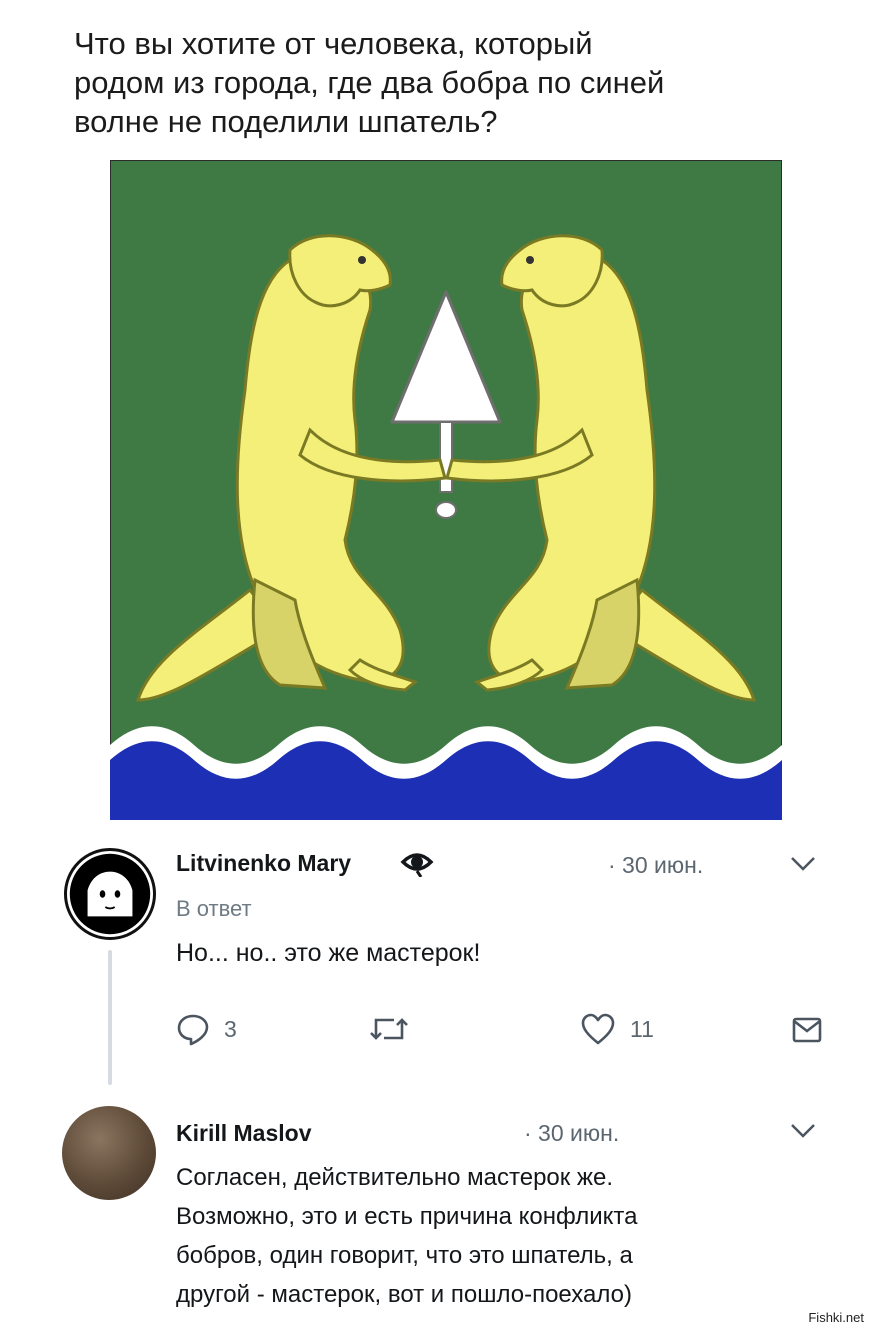 The width and height of the screenshot is (871, 1330). What do you see at coordinates (598, 1029) in the screenshot?
I see `heart-icon` at bounding box center [598, 1029].